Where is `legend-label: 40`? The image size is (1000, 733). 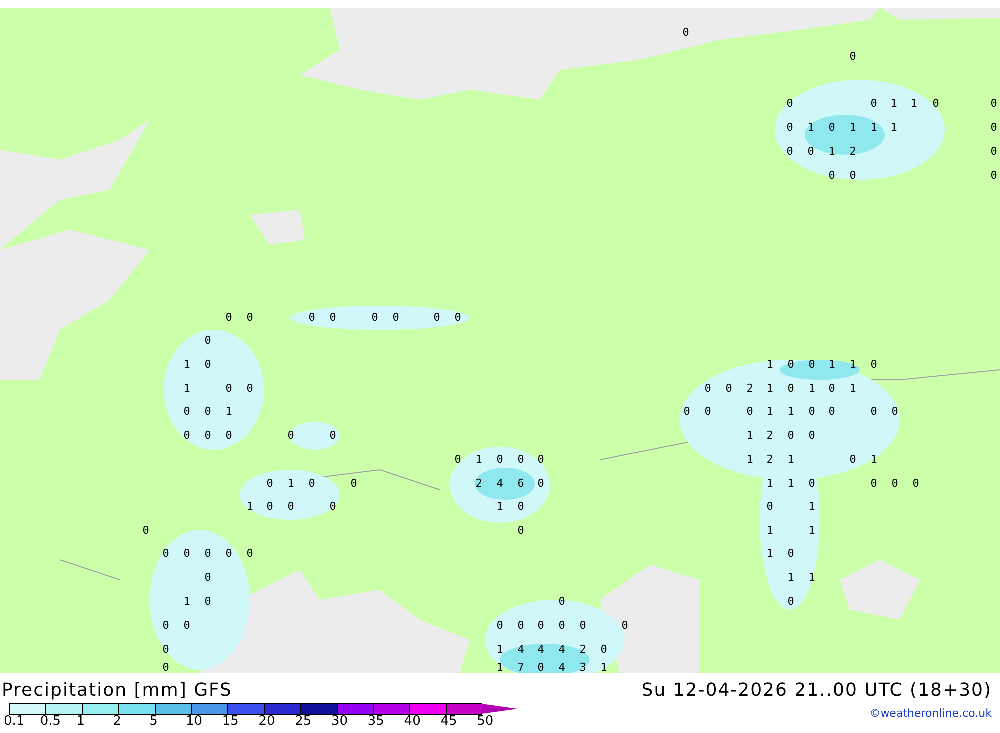 legend-label: 40 is located at coordinates (412, 722).